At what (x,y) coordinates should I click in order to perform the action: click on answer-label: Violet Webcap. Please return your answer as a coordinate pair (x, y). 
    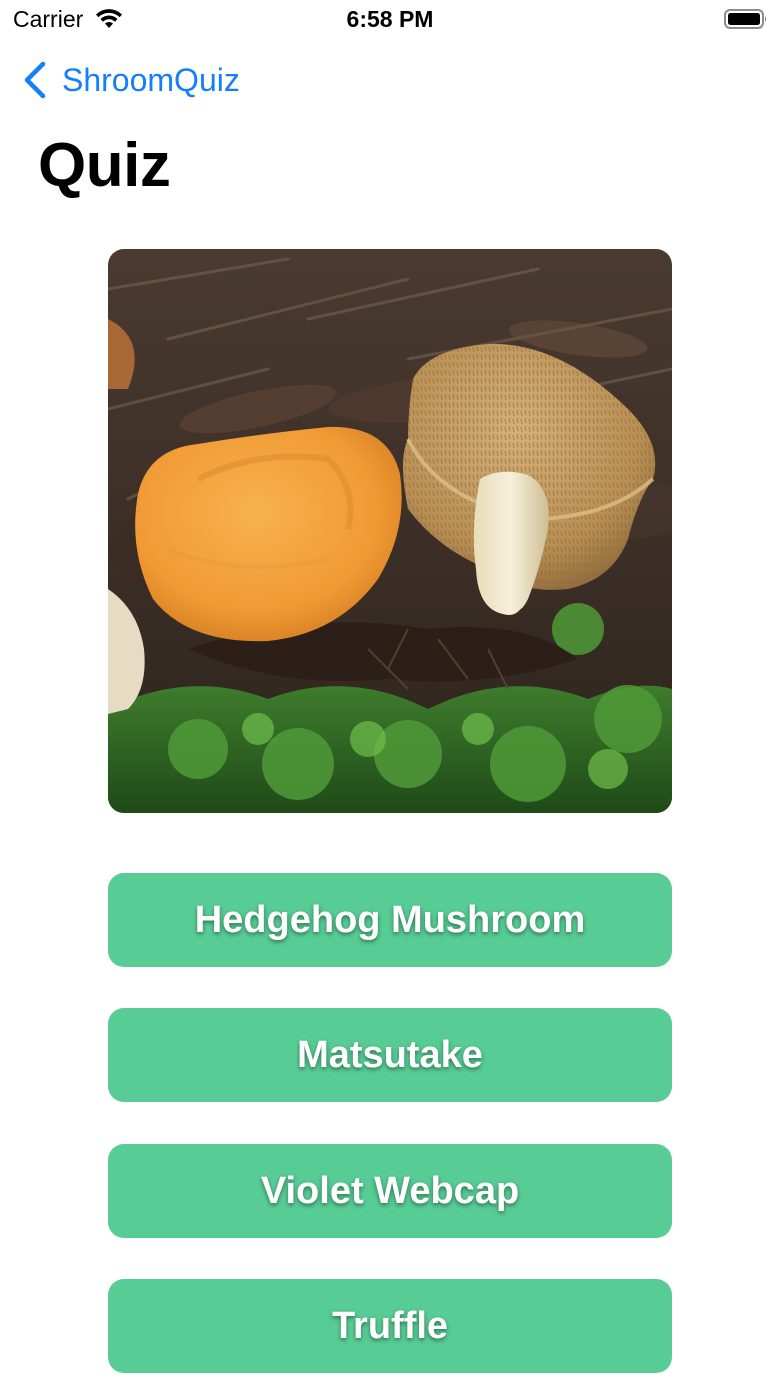
    Looking at the image, I should click on (390, 1190).